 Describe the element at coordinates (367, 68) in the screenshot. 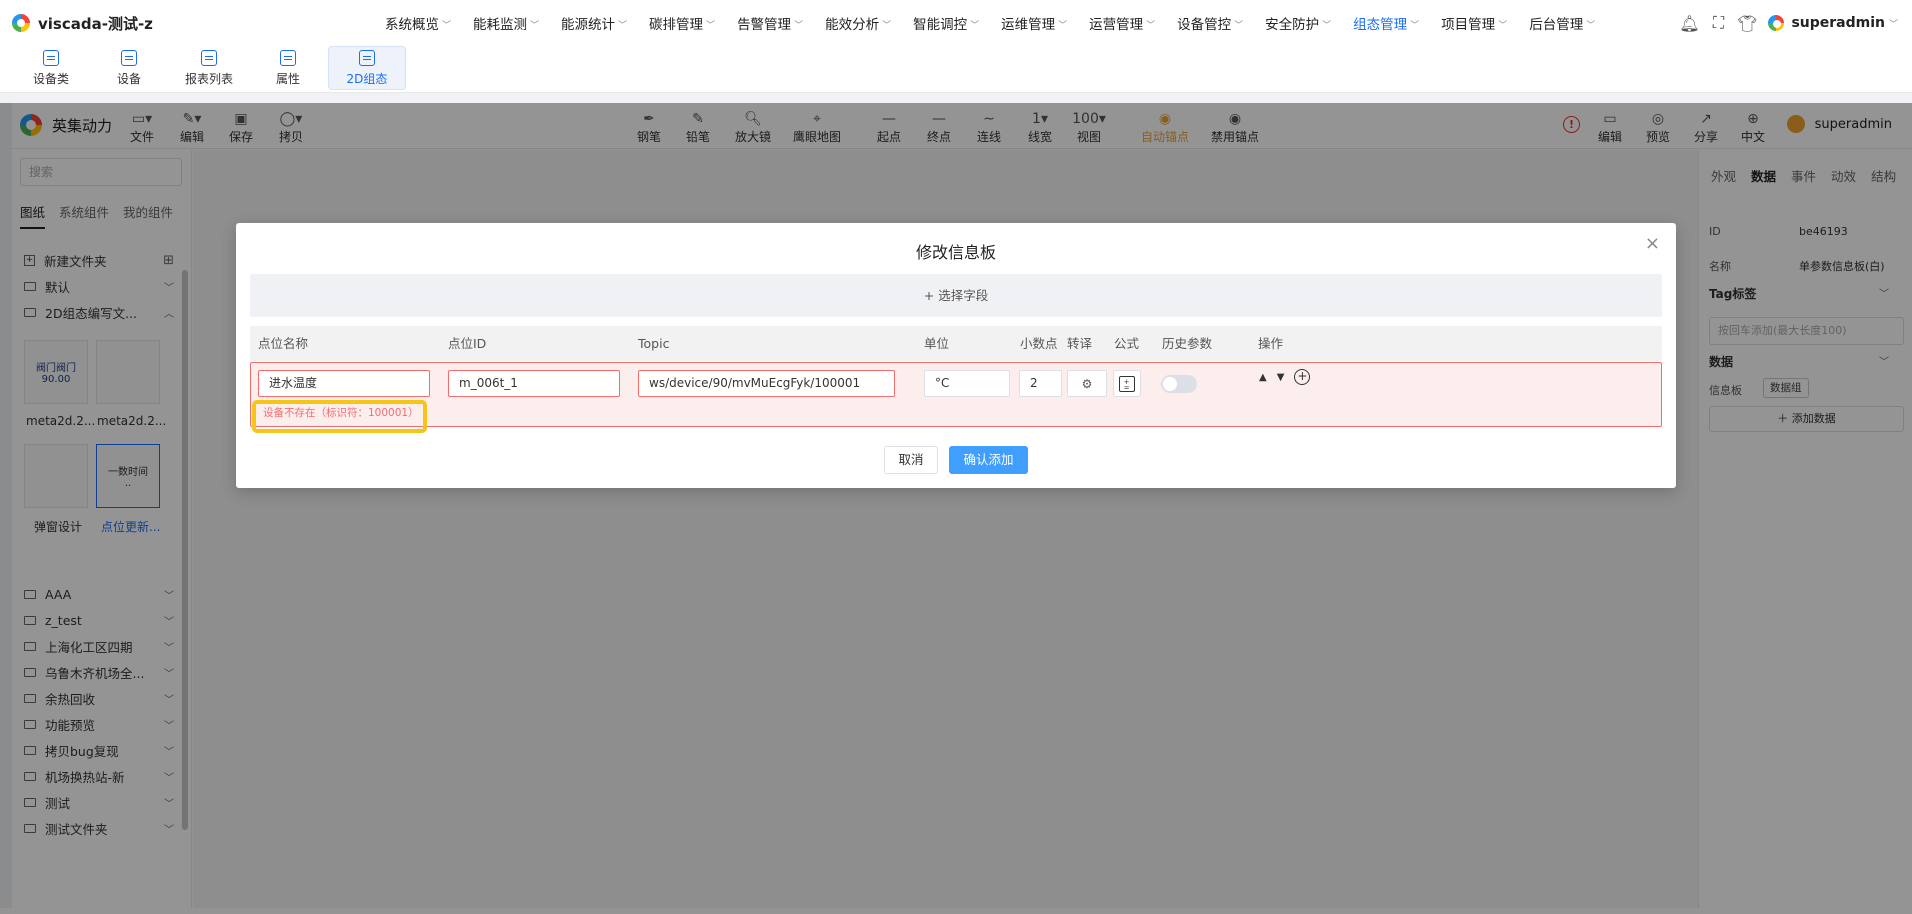

I see `tab-2d-scada: 2D组态` at that location.